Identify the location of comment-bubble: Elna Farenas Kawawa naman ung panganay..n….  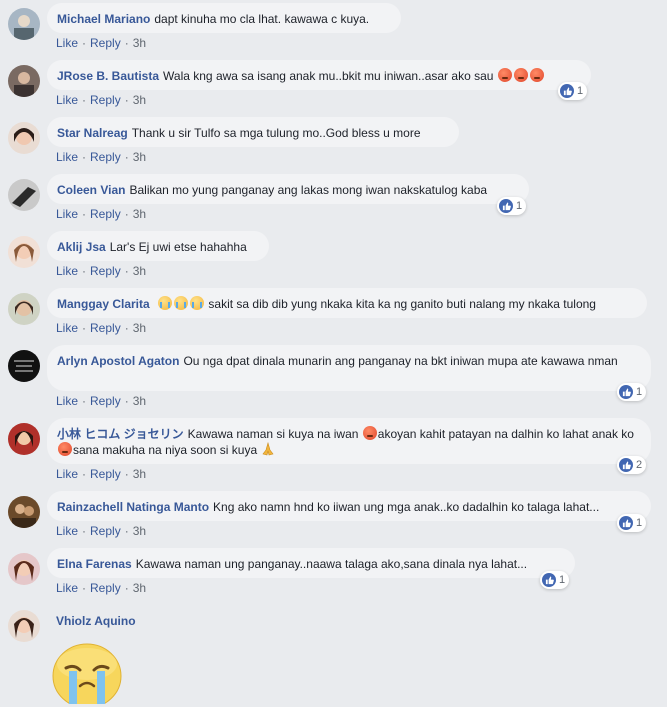
(311, 563).